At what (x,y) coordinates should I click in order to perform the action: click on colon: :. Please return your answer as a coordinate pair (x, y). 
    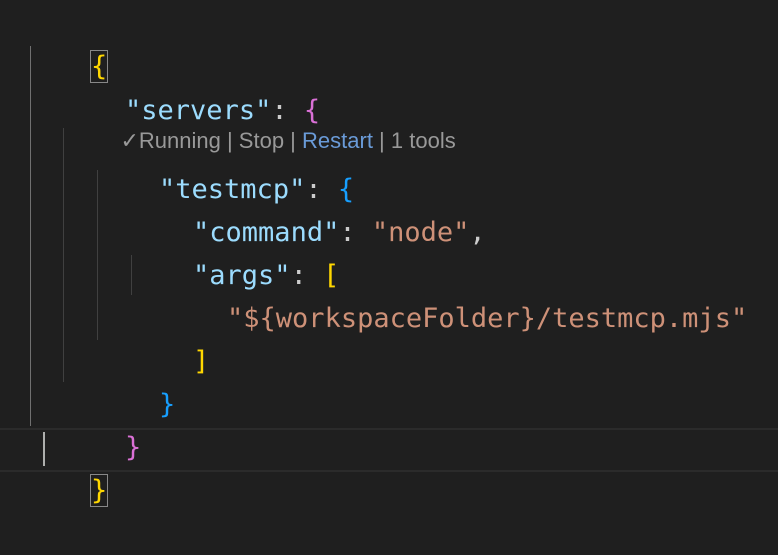
    Looking at the image, I should click on (355, 232).